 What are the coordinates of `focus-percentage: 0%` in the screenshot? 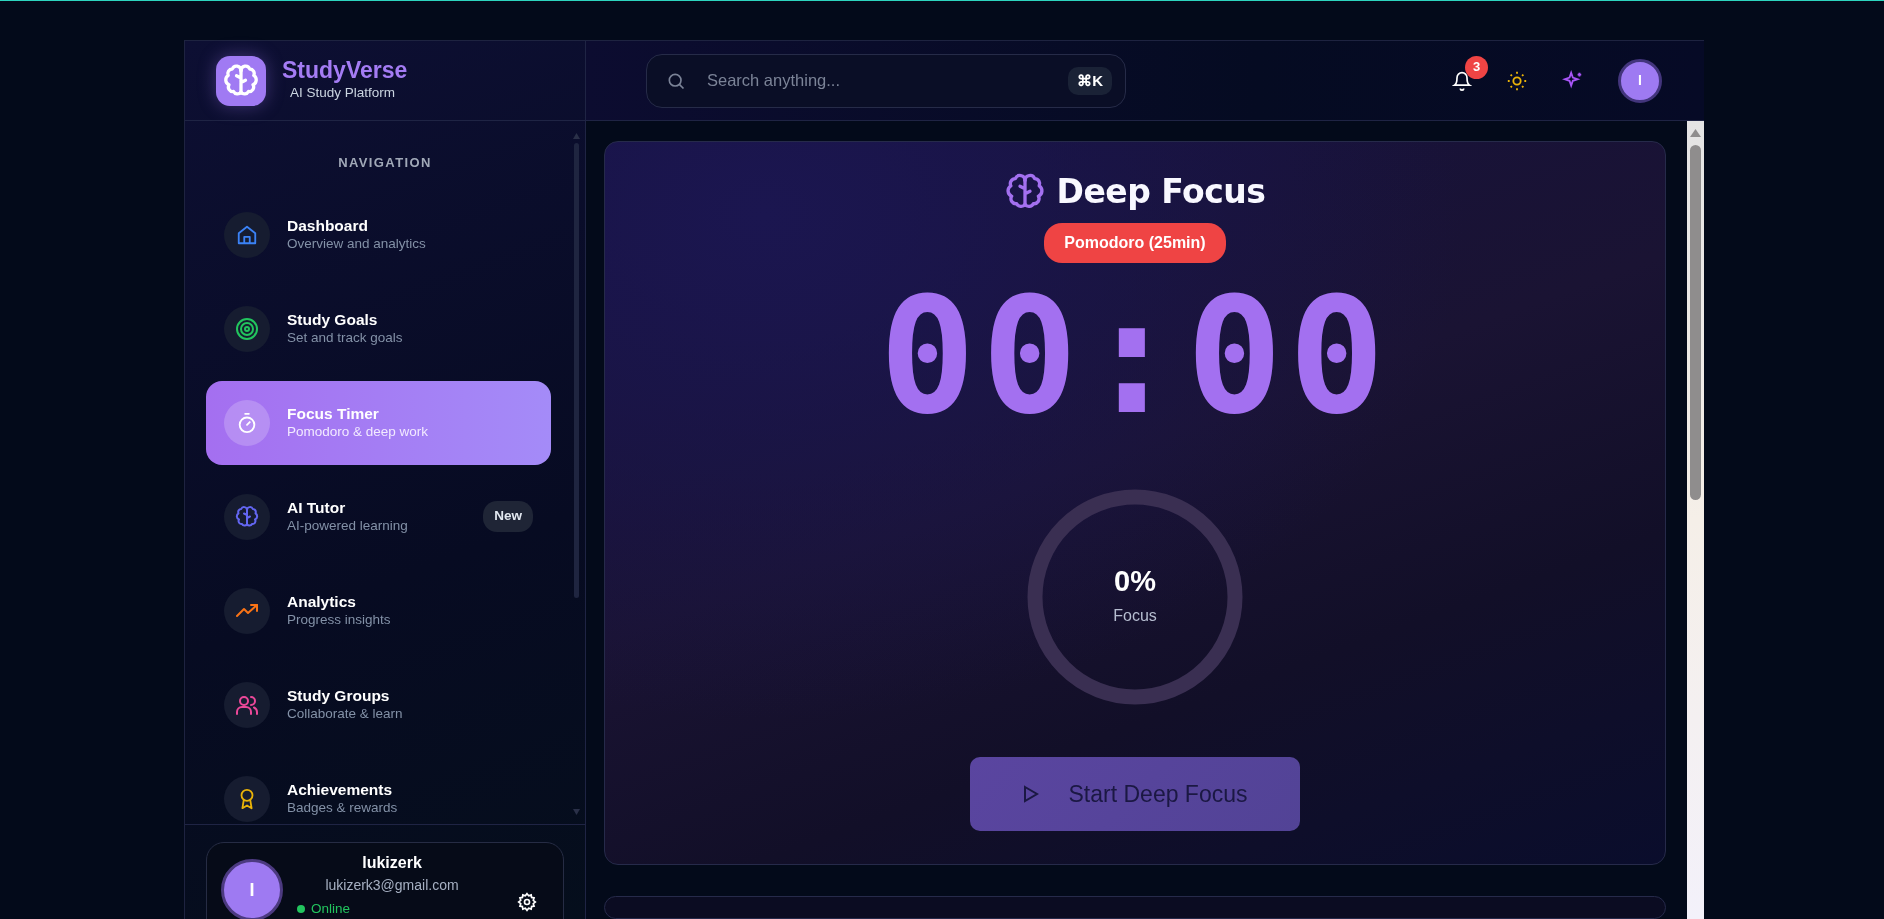 It's located at (1135, 582).